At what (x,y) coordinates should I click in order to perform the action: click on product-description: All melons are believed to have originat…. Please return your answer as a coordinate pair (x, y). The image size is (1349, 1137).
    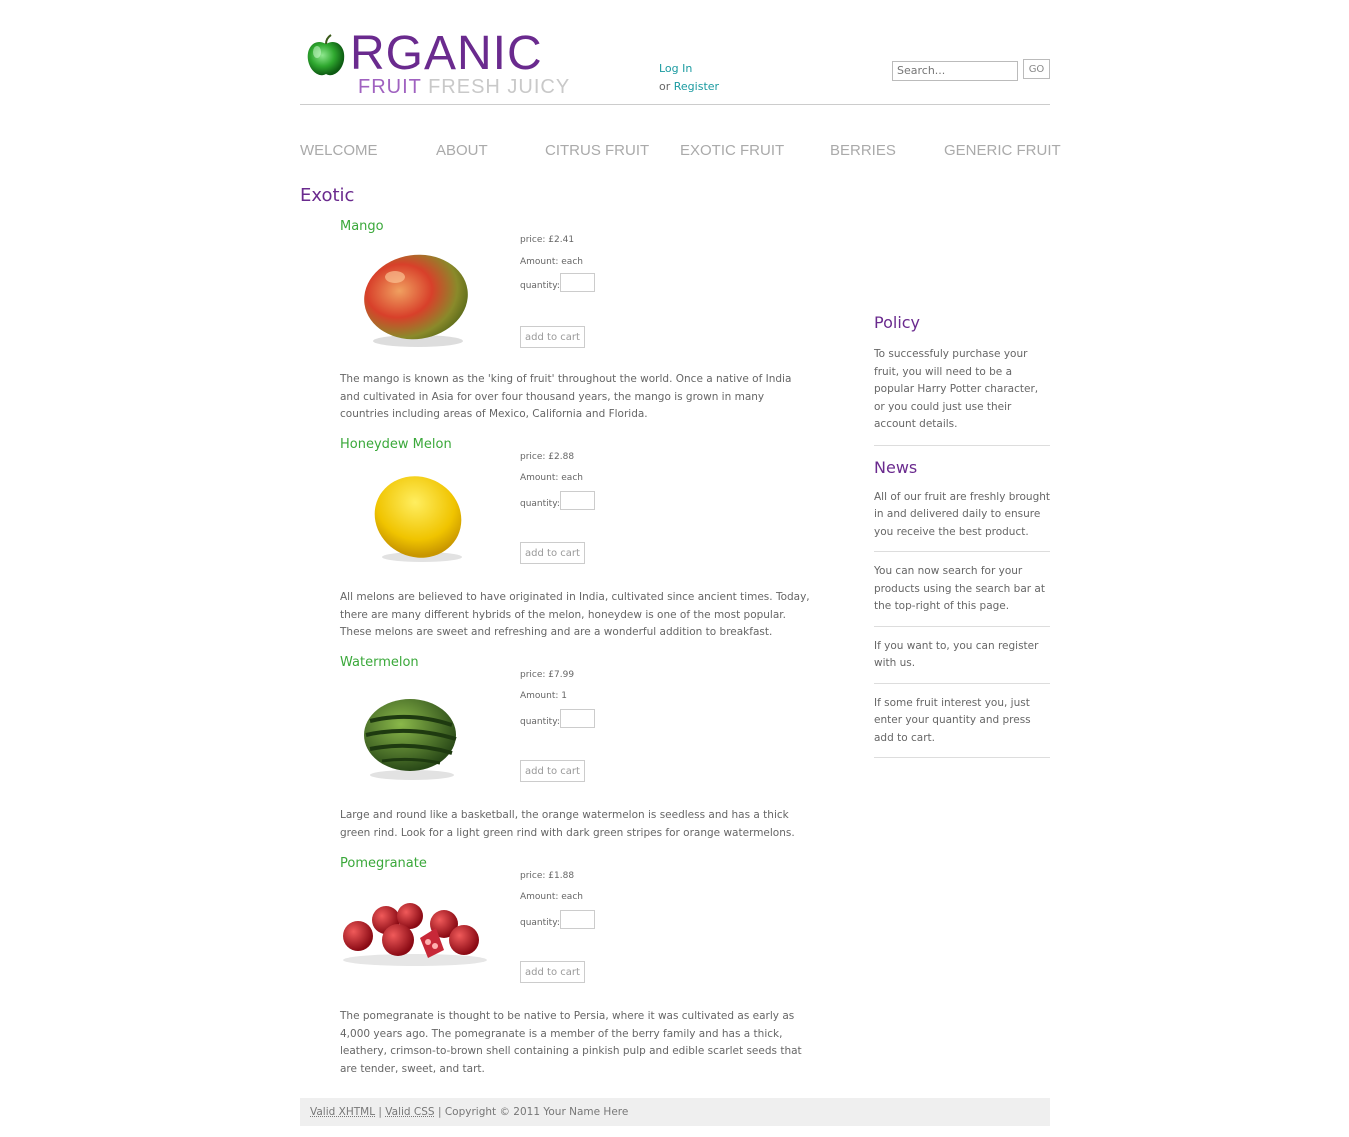
    Looking at the image, I should click on (575, 614).